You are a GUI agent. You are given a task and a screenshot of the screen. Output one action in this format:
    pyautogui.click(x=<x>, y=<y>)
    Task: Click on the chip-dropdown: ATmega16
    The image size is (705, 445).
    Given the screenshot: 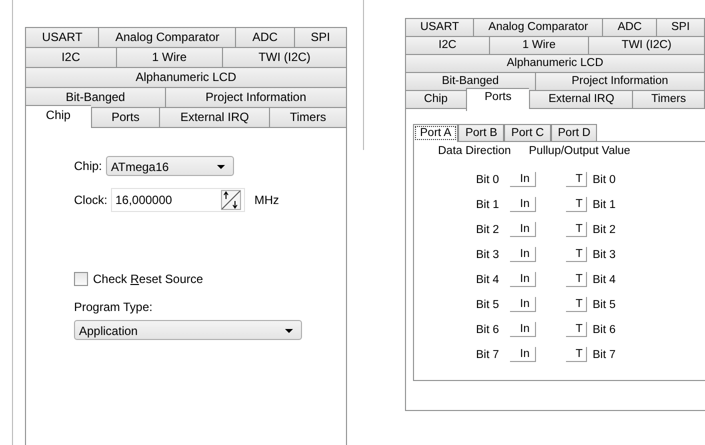 What is the action you would take?
    pyautogui.click(x=170, y=166)
    